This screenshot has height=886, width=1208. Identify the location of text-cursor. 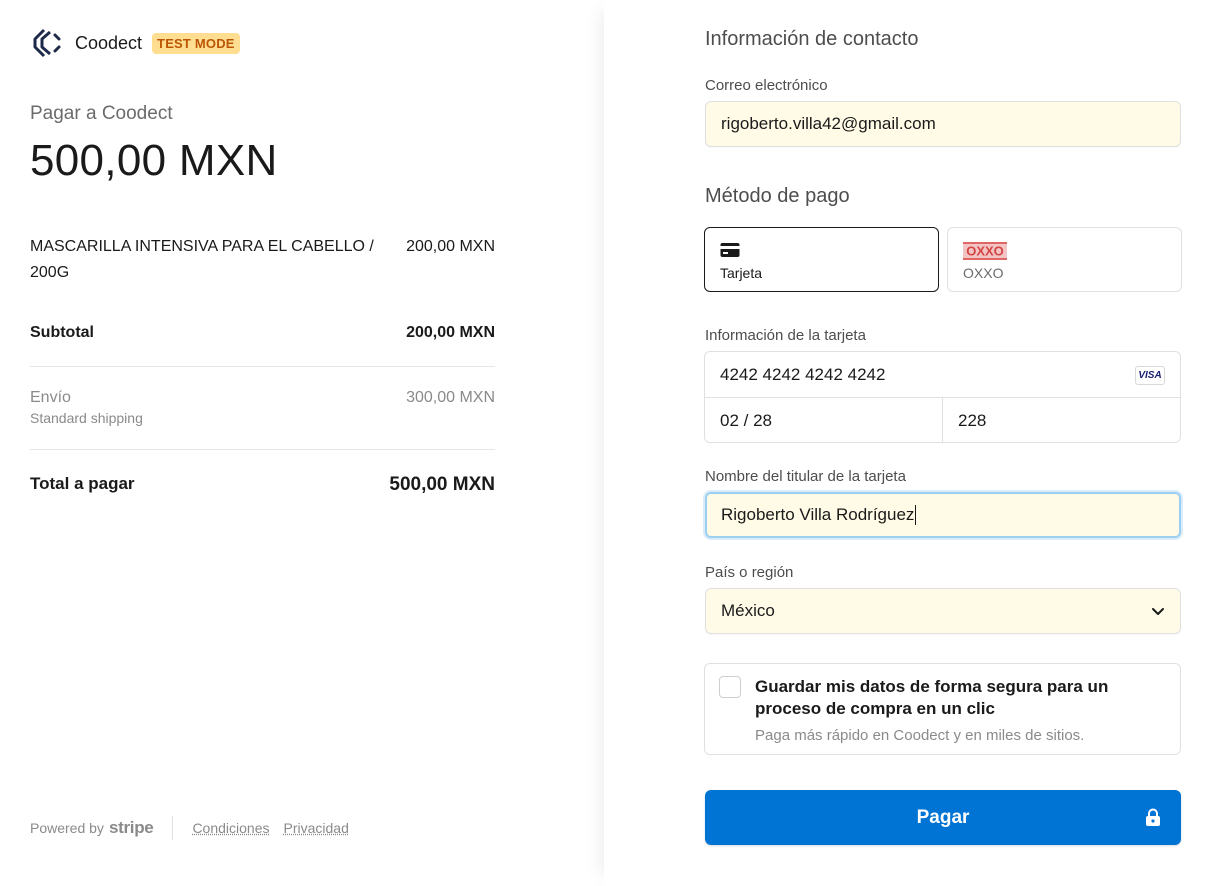
(916, 515).